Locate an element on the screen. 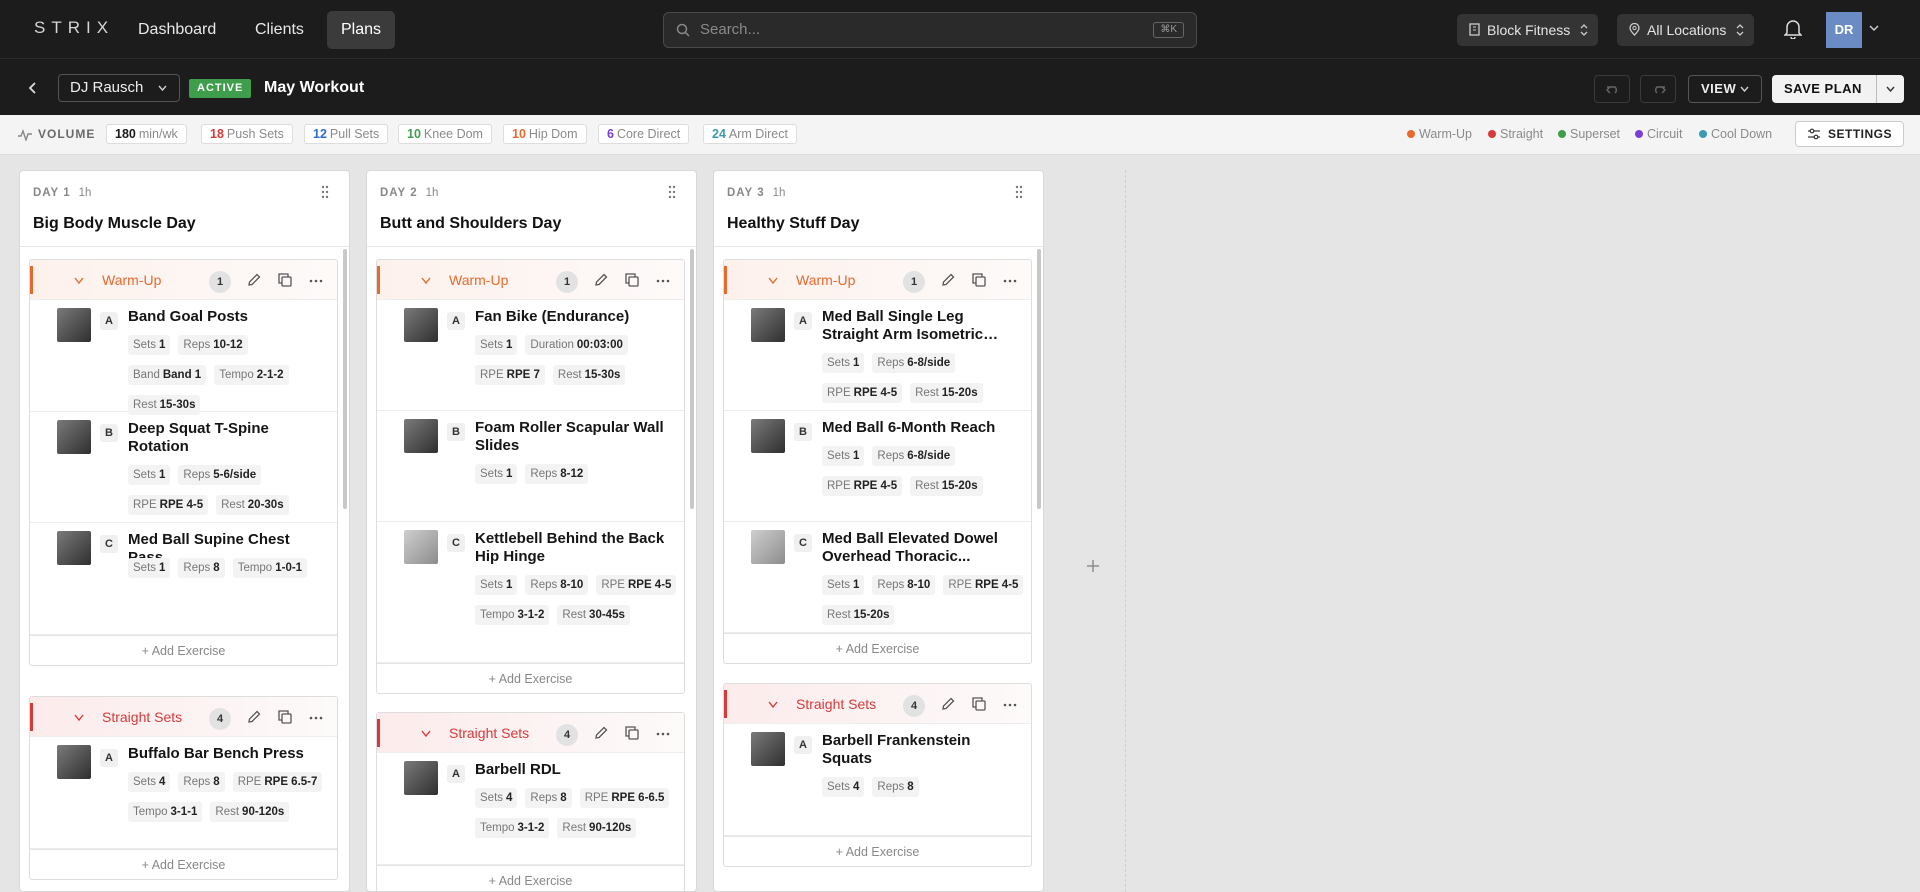  day-title: Butt and Shoulders Day is located at coordinates (470, 224).